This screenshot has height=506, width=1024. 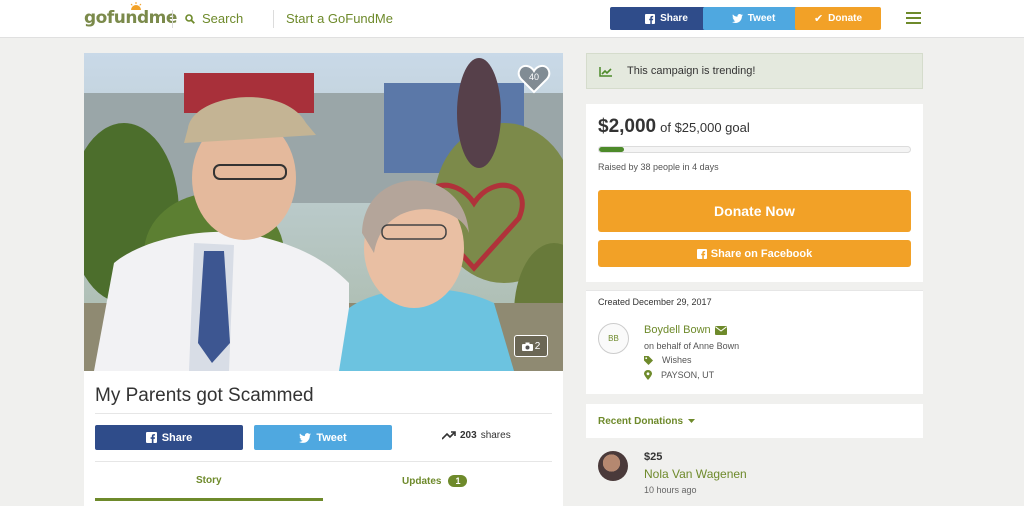 I want to click on shares-count: 203, so click(x=468, y=435).